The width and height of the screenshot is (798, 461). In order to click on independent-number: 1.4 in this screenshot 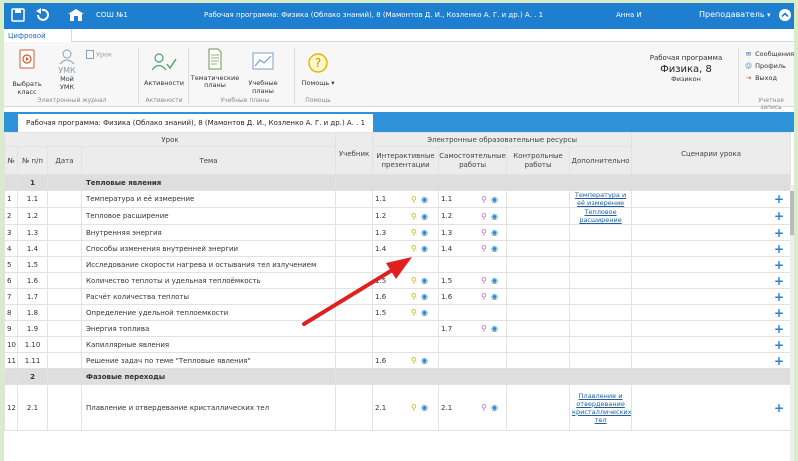, I will do `click(461, 249)`.